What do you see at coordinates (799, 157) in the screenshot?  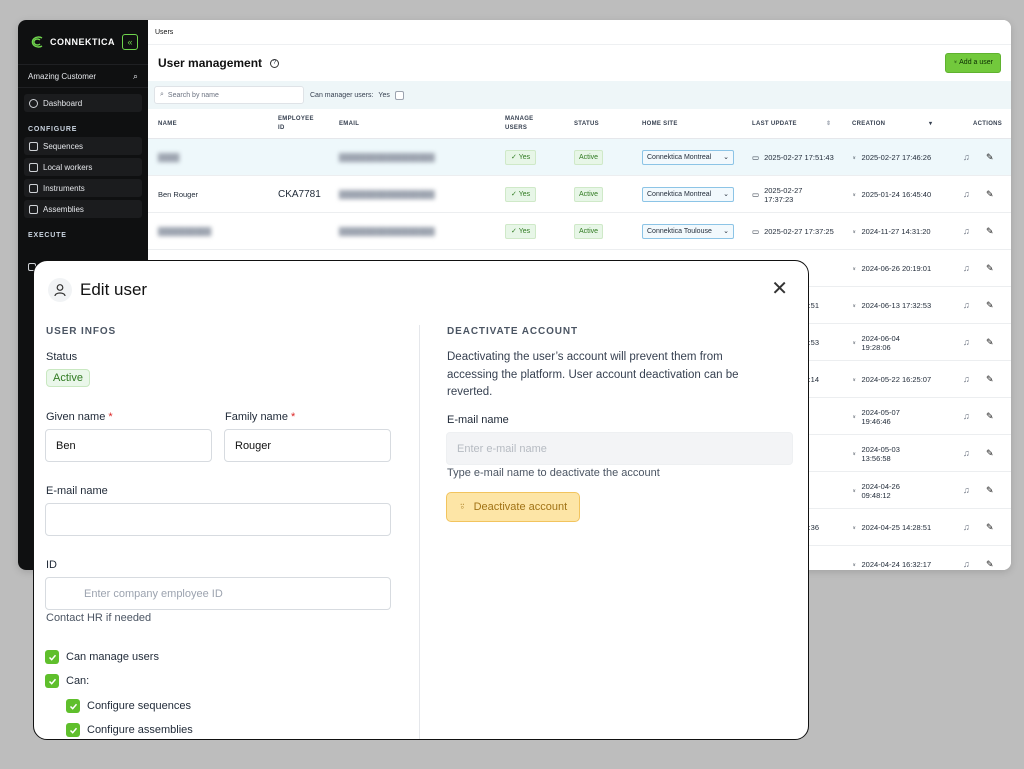 I see `last-update-text: 2025-02-27 17:51:43` at bounding box center [799, 157].